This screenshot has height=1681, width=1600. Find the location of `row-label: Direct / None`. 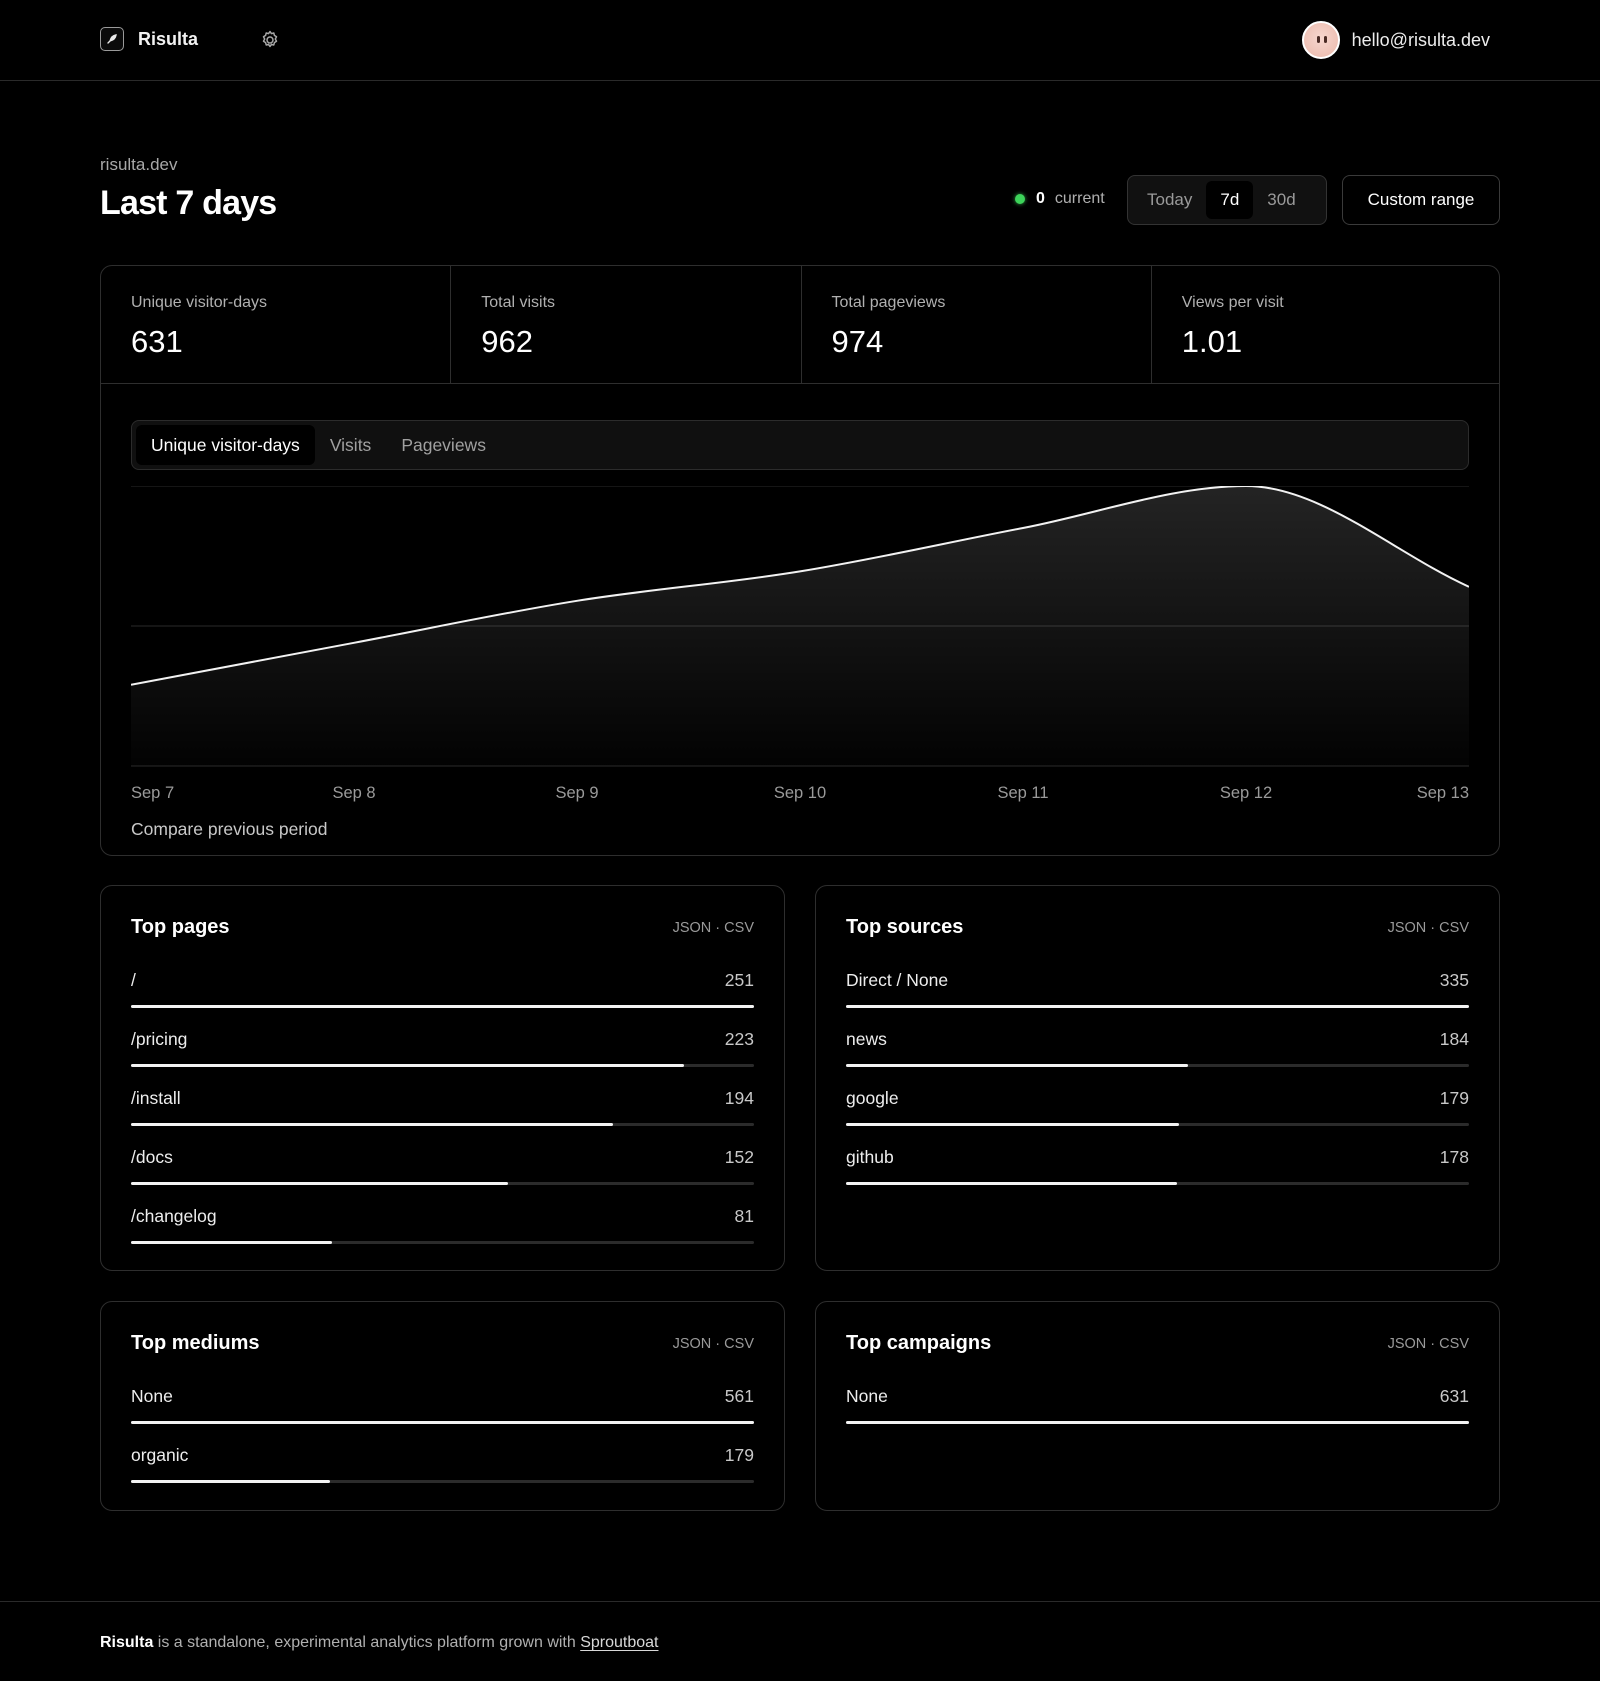

row-label: Direct / None is located at coordinates (897, 980).